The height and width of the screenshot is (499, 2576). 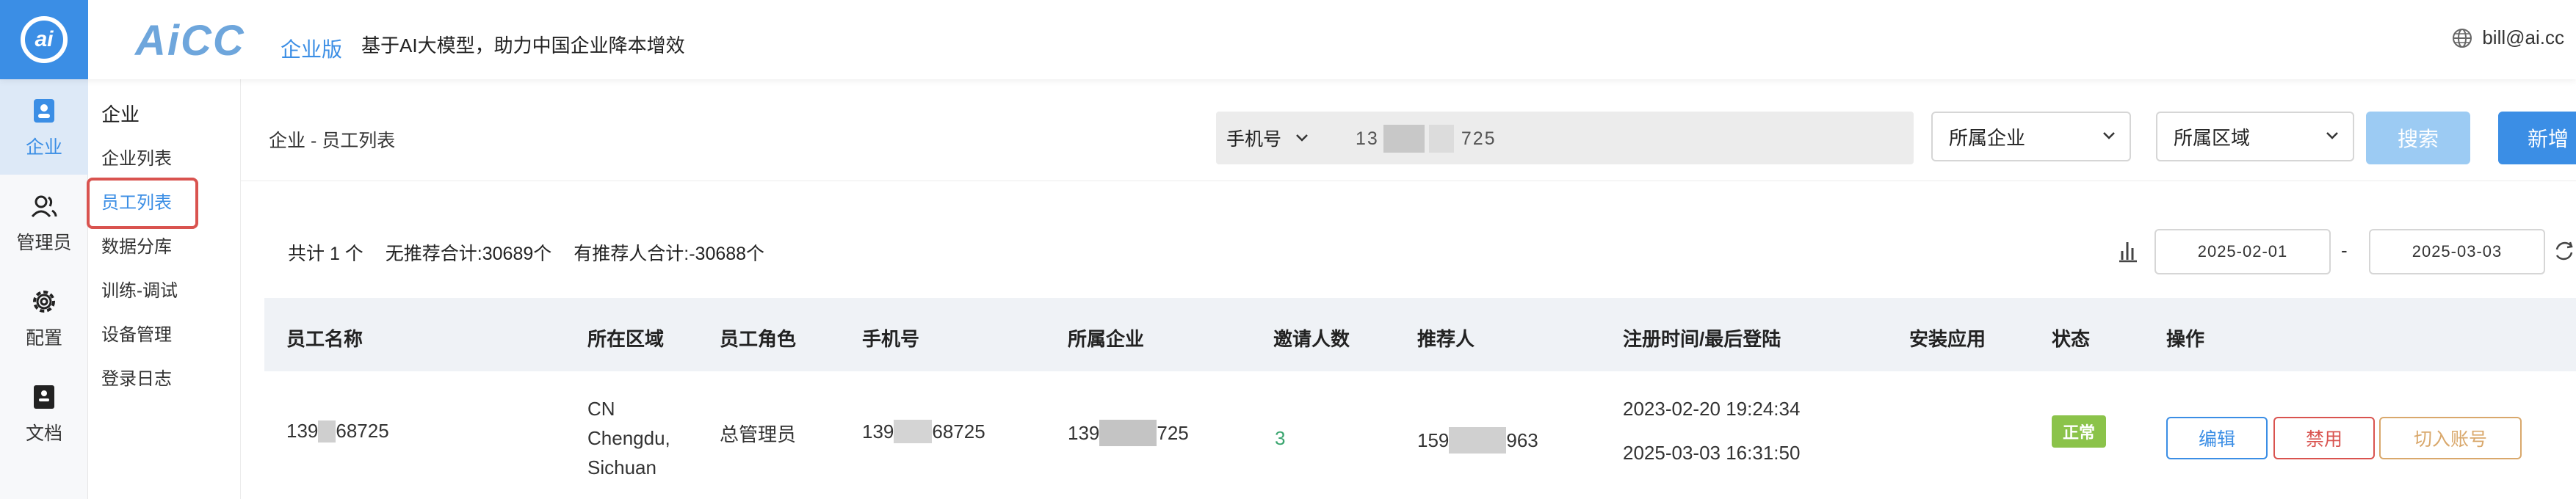 I want to click on cell-name: 139 68725, so click(x=337, y=431).